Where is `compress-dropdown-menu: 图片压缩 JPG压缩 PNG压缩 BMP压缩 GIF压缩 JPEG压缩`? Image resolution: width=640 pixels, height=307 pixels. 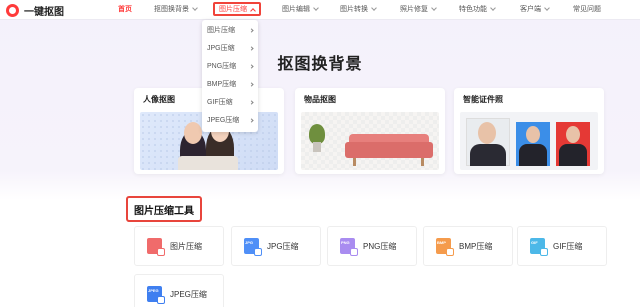
compress-dropdown-menu: 图片压缩 JPG压缩 PNG压缩 BMP压缩 GIF压缩 JPEG压缩 is located at coordinates (230, 76).